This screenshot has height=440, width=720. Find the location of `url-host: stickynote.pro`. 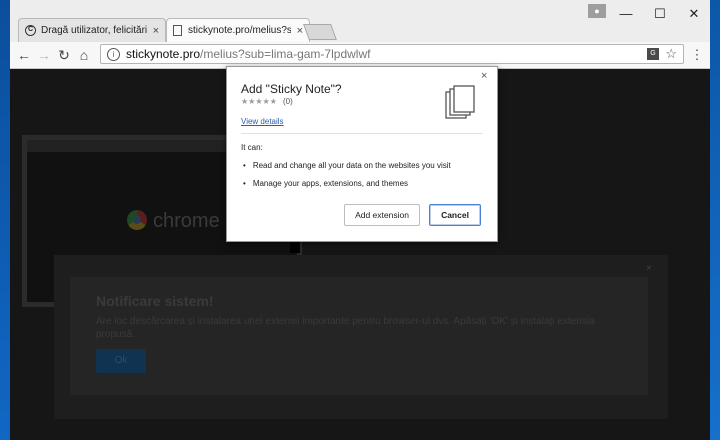

url-host: stickynote.pro is located at coordinates (163, 54).